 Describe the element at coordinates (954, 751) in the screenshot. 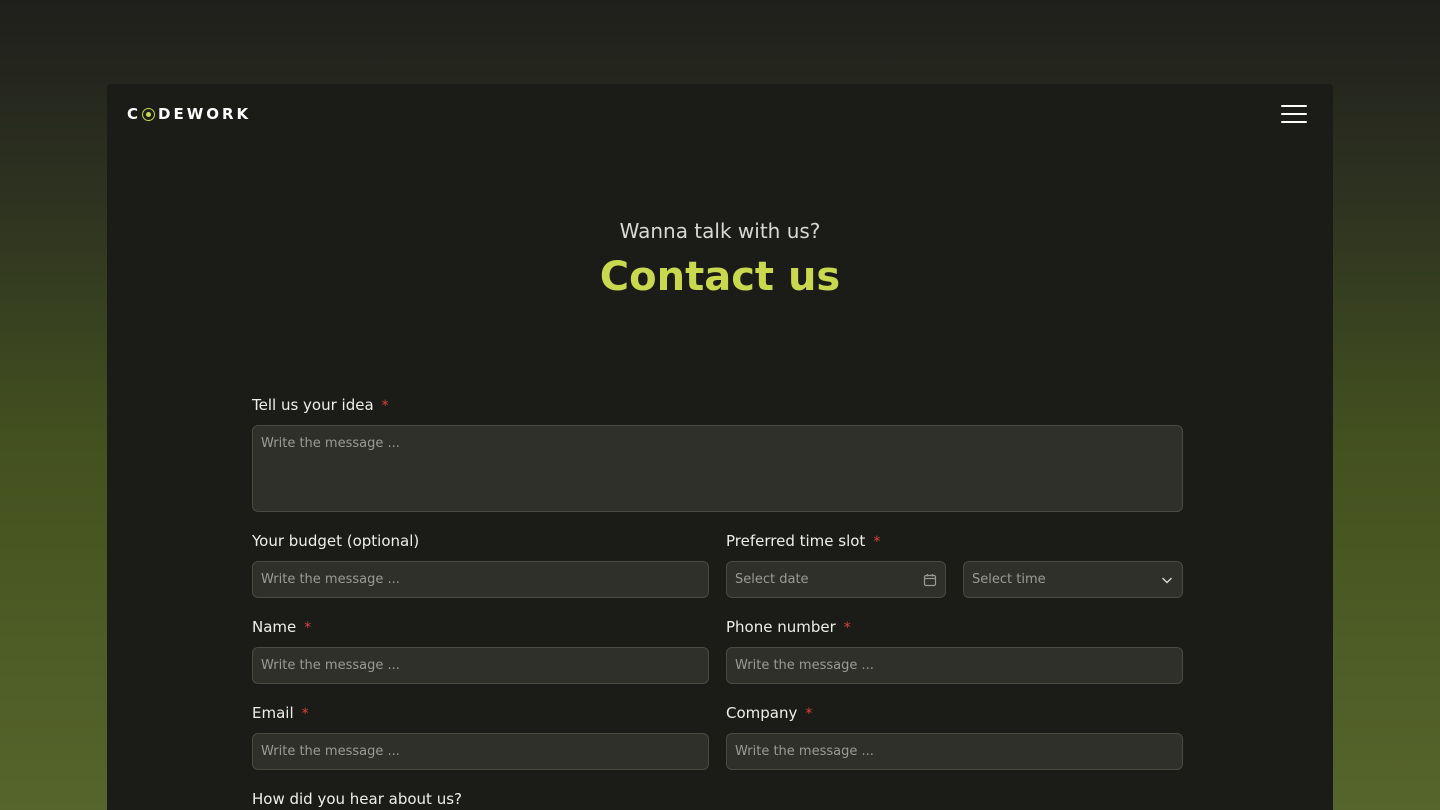

I see `company-input` at that location.